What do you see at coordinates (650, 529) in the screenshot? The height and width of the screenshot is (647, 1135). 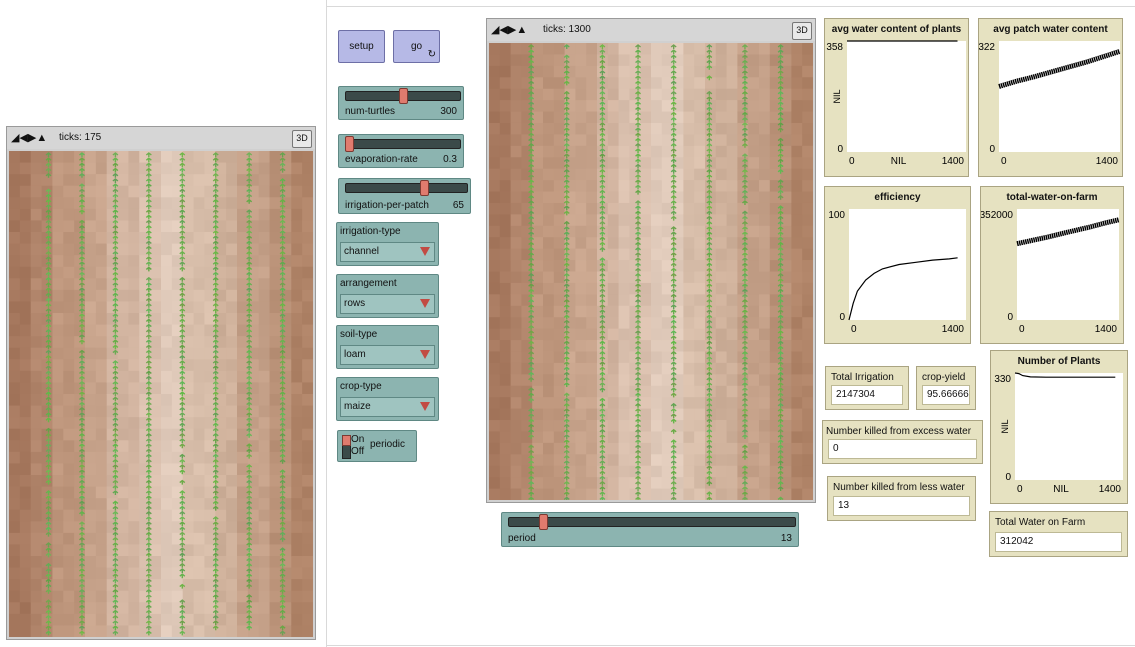 I see `period-slider: period 13` at bounding box center [650, 529].